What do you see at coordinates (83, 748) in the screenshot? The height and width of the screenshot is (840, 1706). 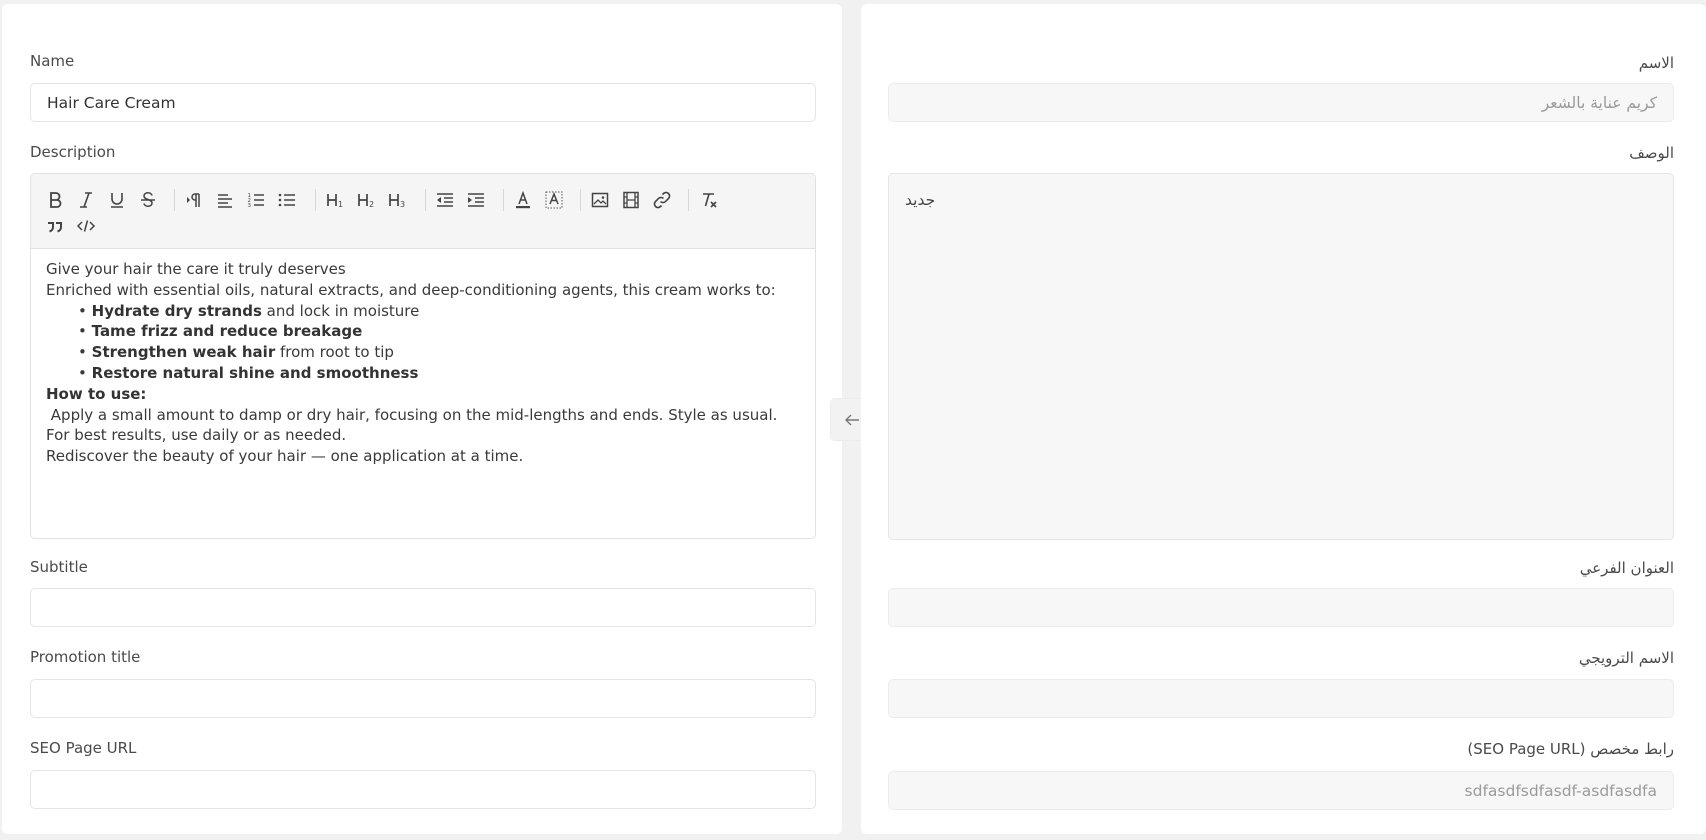 I see `seo-url-label: SEO Page URL` at bounding box center [83, 748].